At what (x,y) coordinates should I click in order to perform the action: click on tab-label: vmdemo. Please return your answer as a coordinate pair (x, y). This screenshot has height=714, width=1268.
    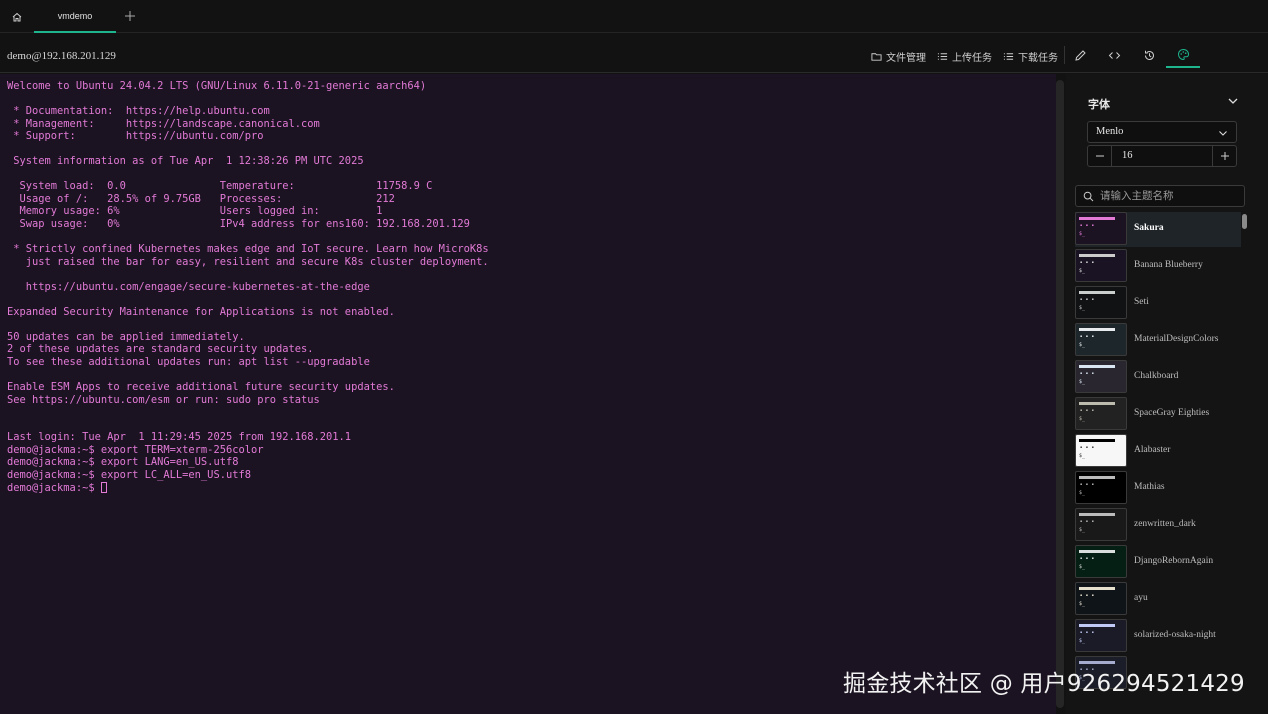
    Looking at the image, I should click on (75, 15).